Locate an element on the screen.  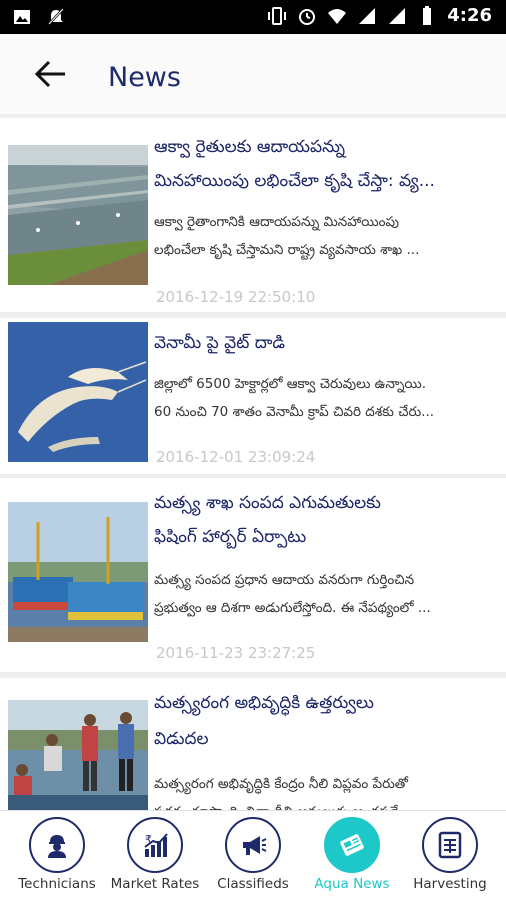
harvesting-icon is located at coordinates (450, 845).